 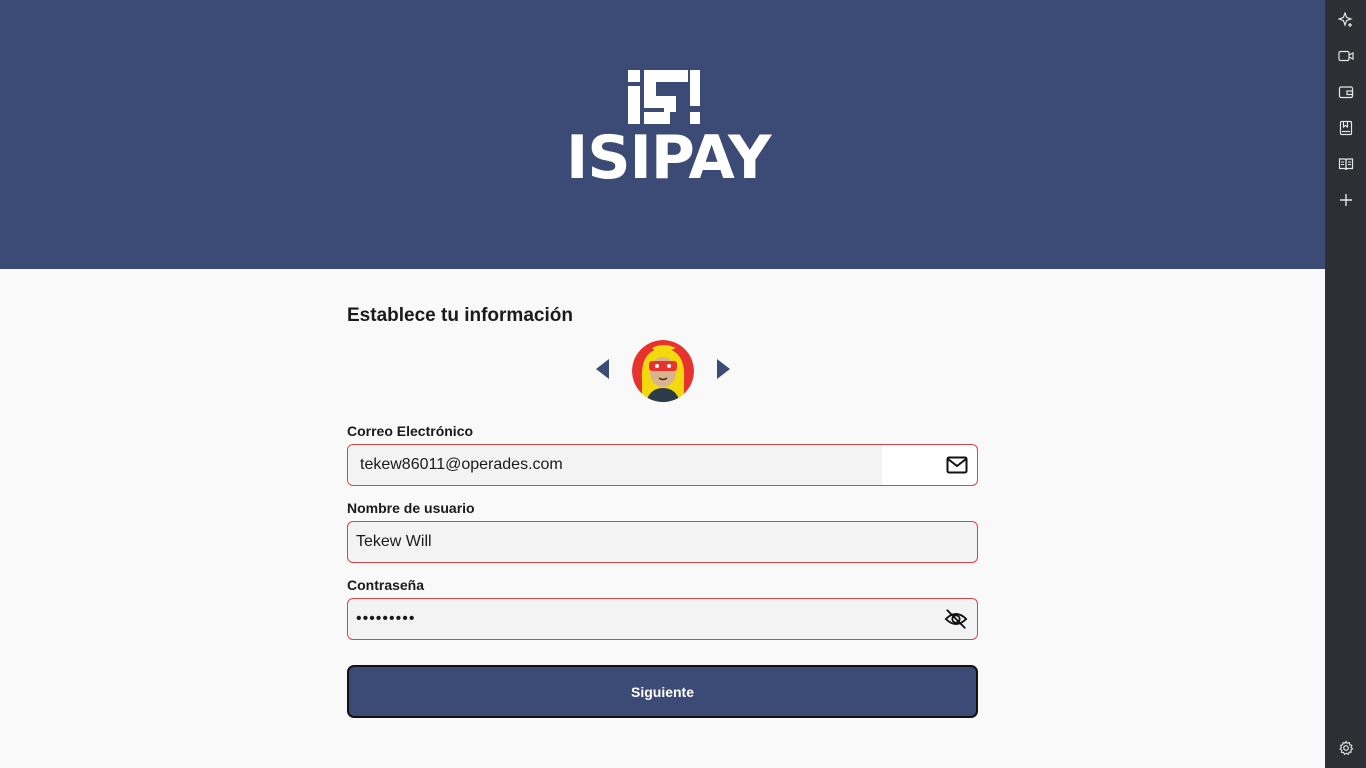 I want to click on avatar-prev-button, so click(x=603, y=369).